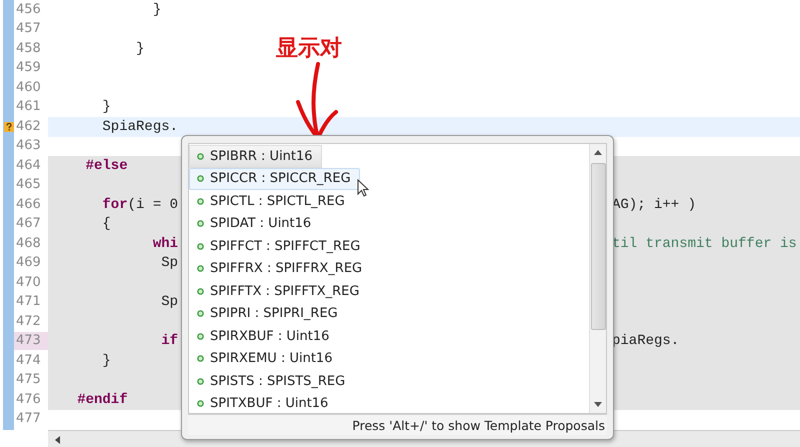 The image size is (800, 447). I want to click on code-keyword: whi, so click(165, 244).